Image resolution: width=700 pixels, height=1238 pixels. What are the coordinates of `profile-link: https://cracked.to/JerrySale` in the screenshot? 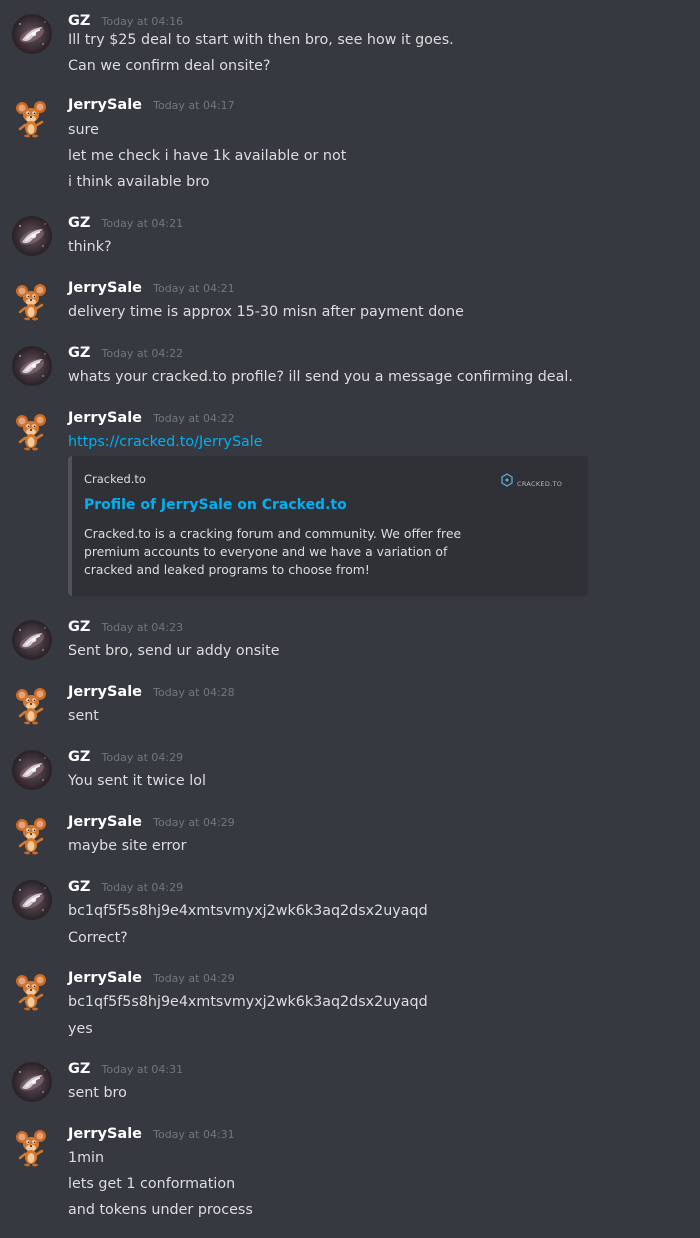 It's located at (165, 442).